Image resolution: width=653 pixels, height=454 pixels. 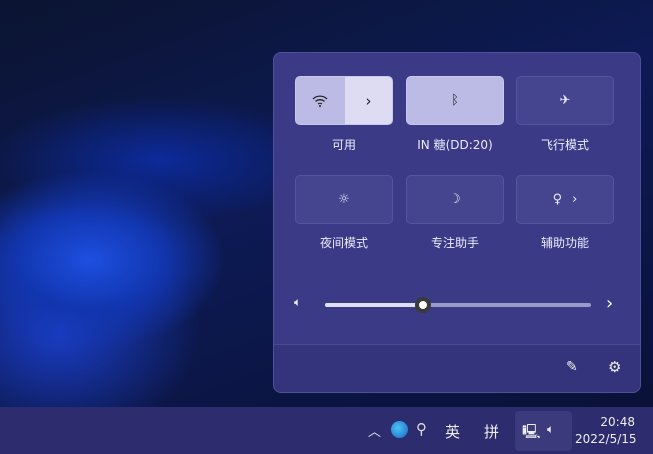 I want to click on moon-icon: ☽, so click(x=455, y=199).